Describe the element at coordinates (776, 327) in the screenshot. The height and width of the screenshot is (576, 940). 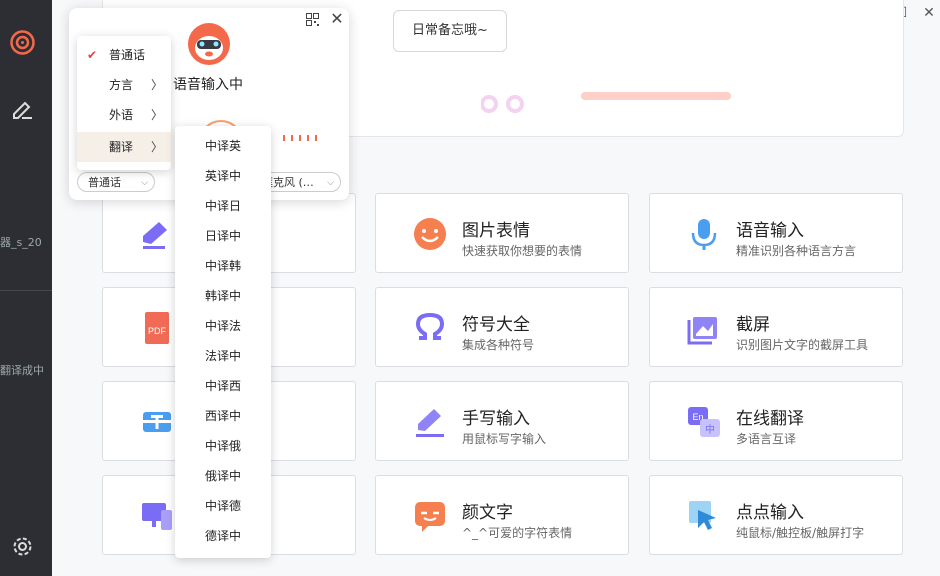
I see `tool-card: 截屏识别图片文字的截屏工具` at that location.